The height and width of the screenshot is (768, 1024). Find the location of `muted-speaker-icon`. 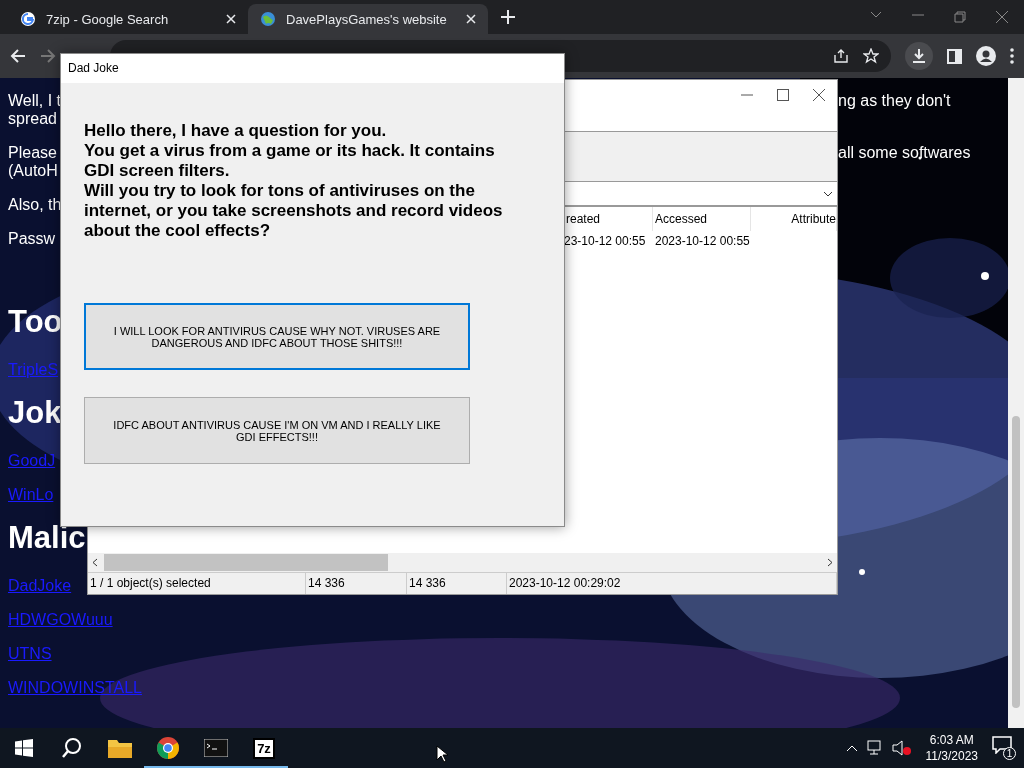

muted-speaker-icon is located at coordinates (901, 748).